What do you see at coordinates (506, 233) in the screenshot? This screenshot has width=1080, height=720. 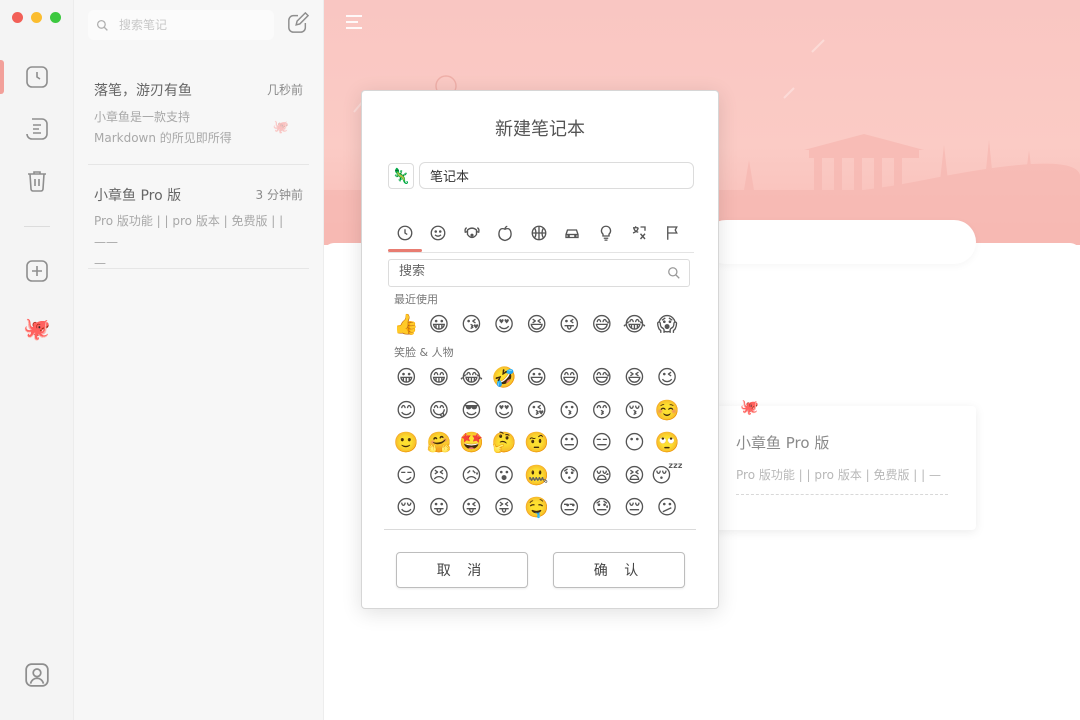 I see `tab-food` at bounding box center [506, 233].